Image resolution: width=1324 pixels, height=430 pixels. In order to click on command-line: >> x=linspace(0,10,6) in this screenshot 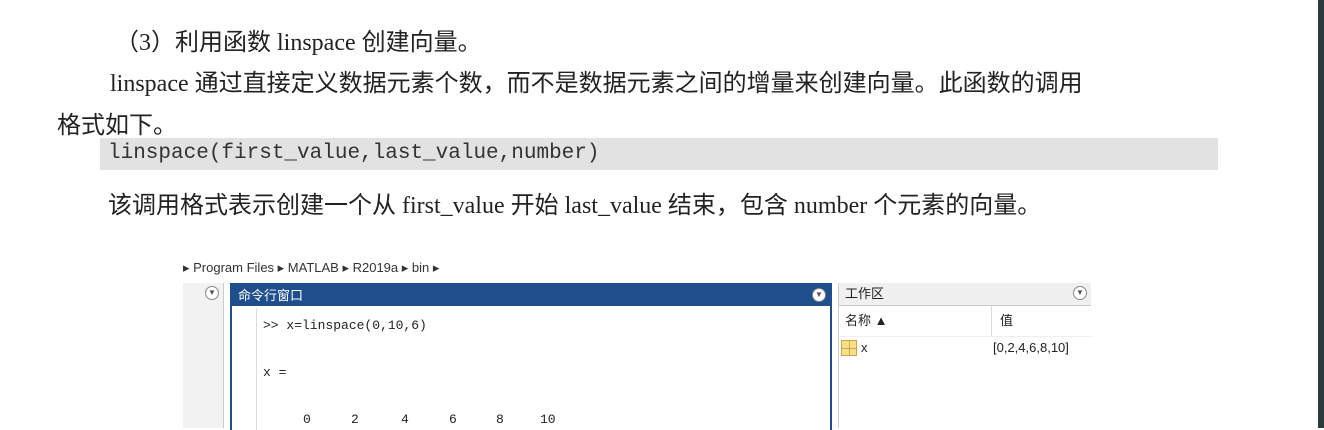, I will do `click(345, 325)`.